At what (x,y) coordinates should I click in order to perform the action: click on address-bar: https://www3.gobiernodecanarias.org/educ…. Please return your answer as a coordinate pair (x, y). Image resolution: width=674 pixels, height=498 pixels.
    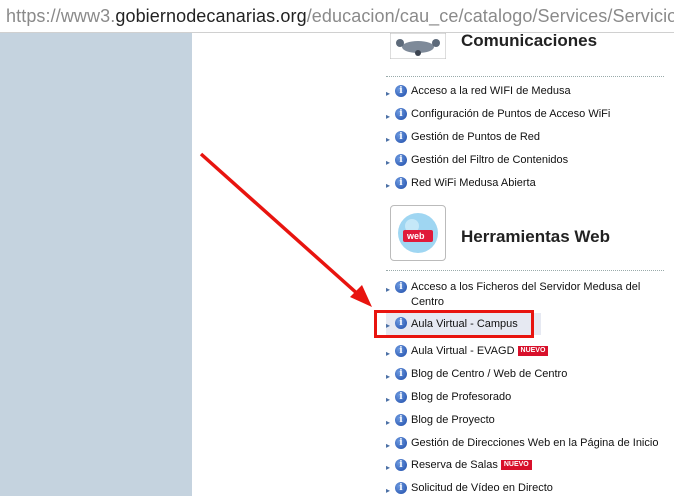
    Looking at the image, I should click on (337, 16).